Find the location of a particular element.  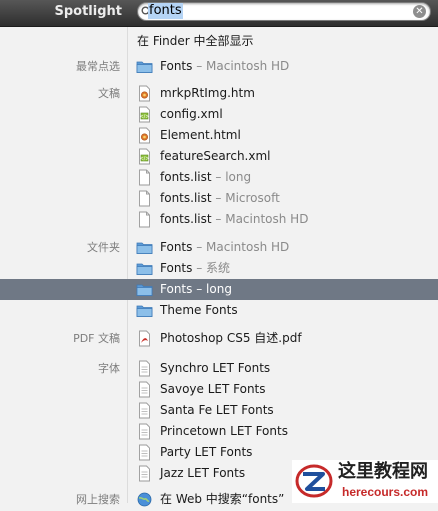

result-row: 文稿 mrkpRtImg.htm is located at coordinates (219, 93).